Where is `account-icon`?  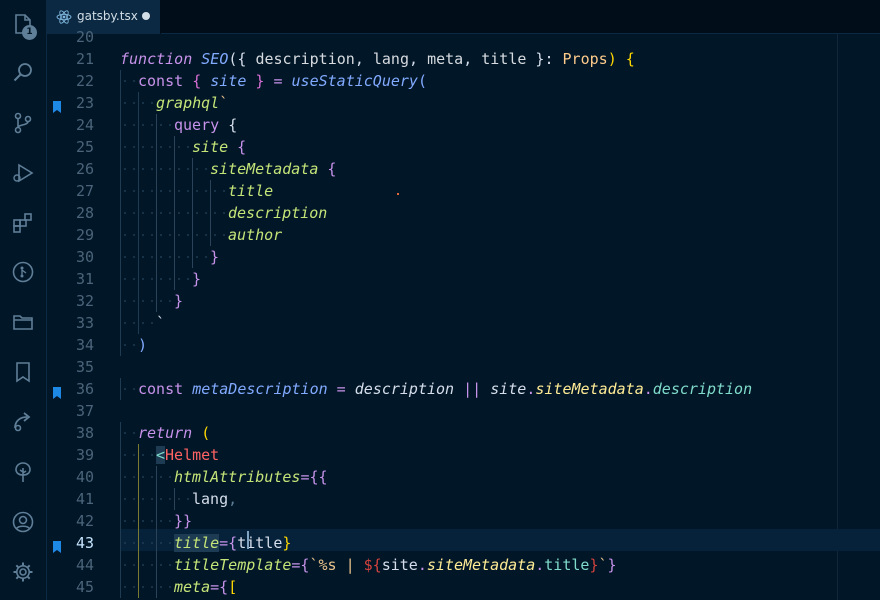 account-icon is located at coordinates (23, 522).